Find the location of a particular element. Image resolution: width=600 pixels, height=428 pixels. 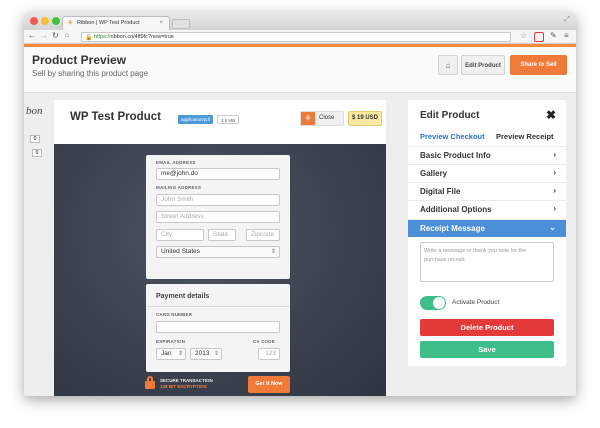

wrench-icon: ✎ is located at coordinates (553, 35).